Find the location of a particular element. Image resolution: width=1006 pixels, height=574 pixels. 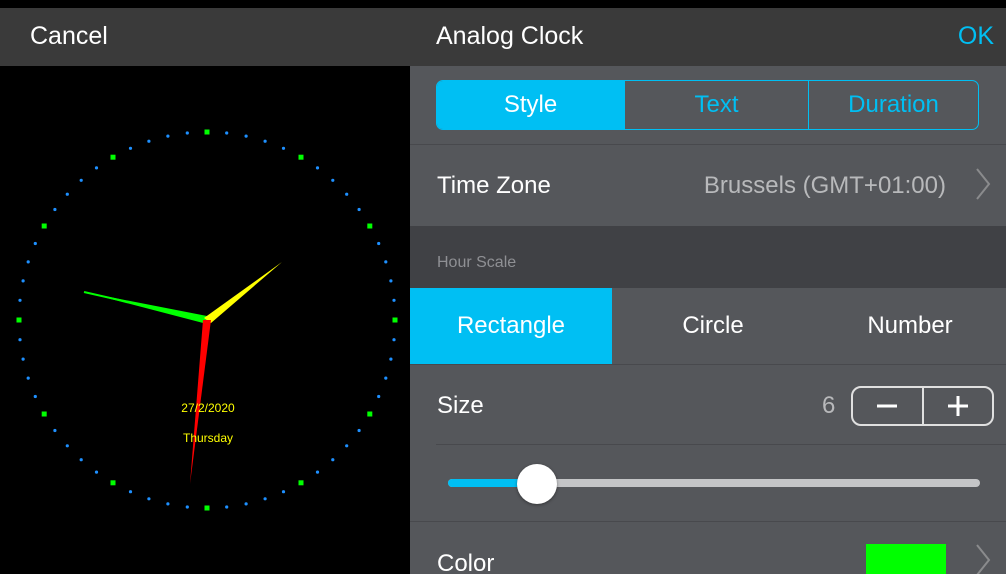

minus-icon is located at coordinates (887, 406).